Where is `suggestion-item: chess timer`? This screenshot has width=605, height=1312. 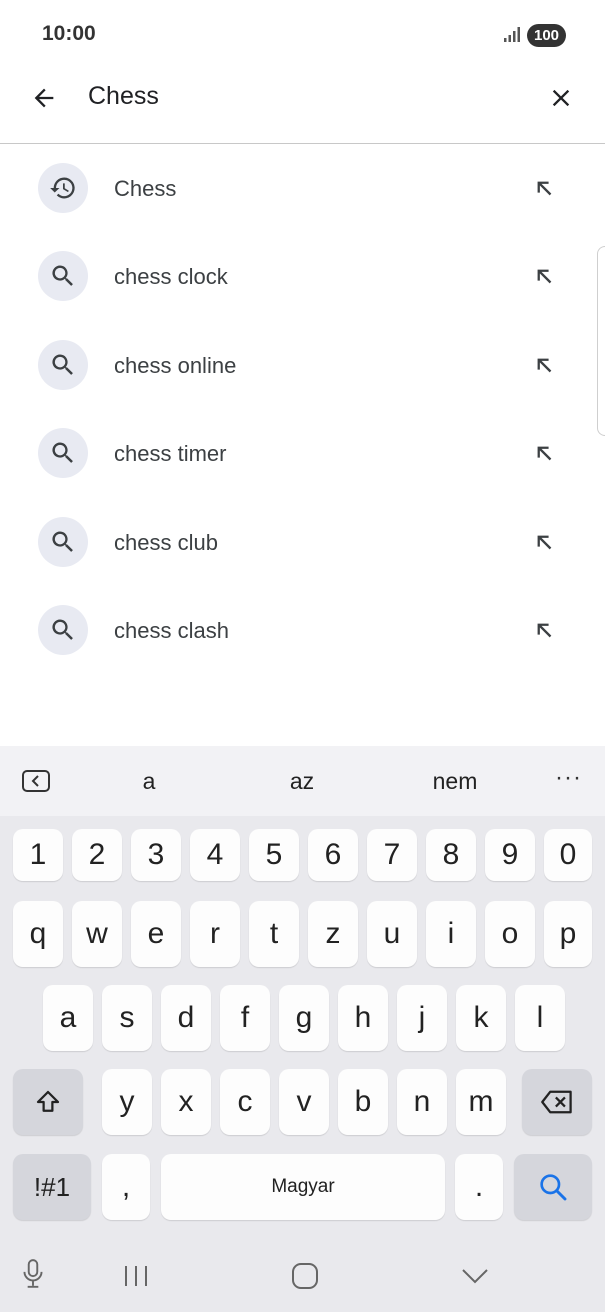
suggestion-item: chess timer is located at coordinates (302, 453).